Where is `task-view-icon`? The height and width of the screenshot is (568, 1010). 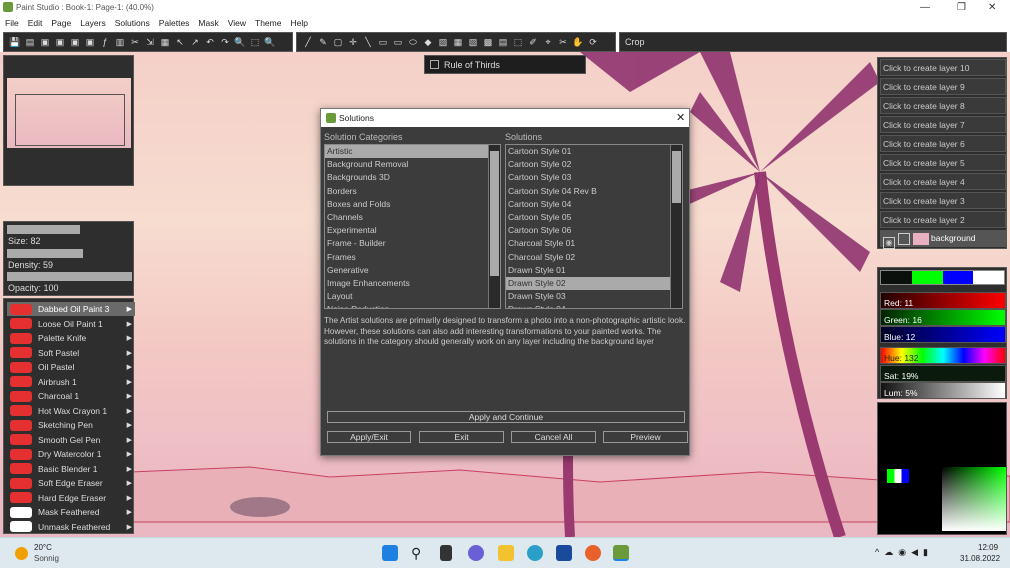
task-view-icon is located at coordinates (446, 553).